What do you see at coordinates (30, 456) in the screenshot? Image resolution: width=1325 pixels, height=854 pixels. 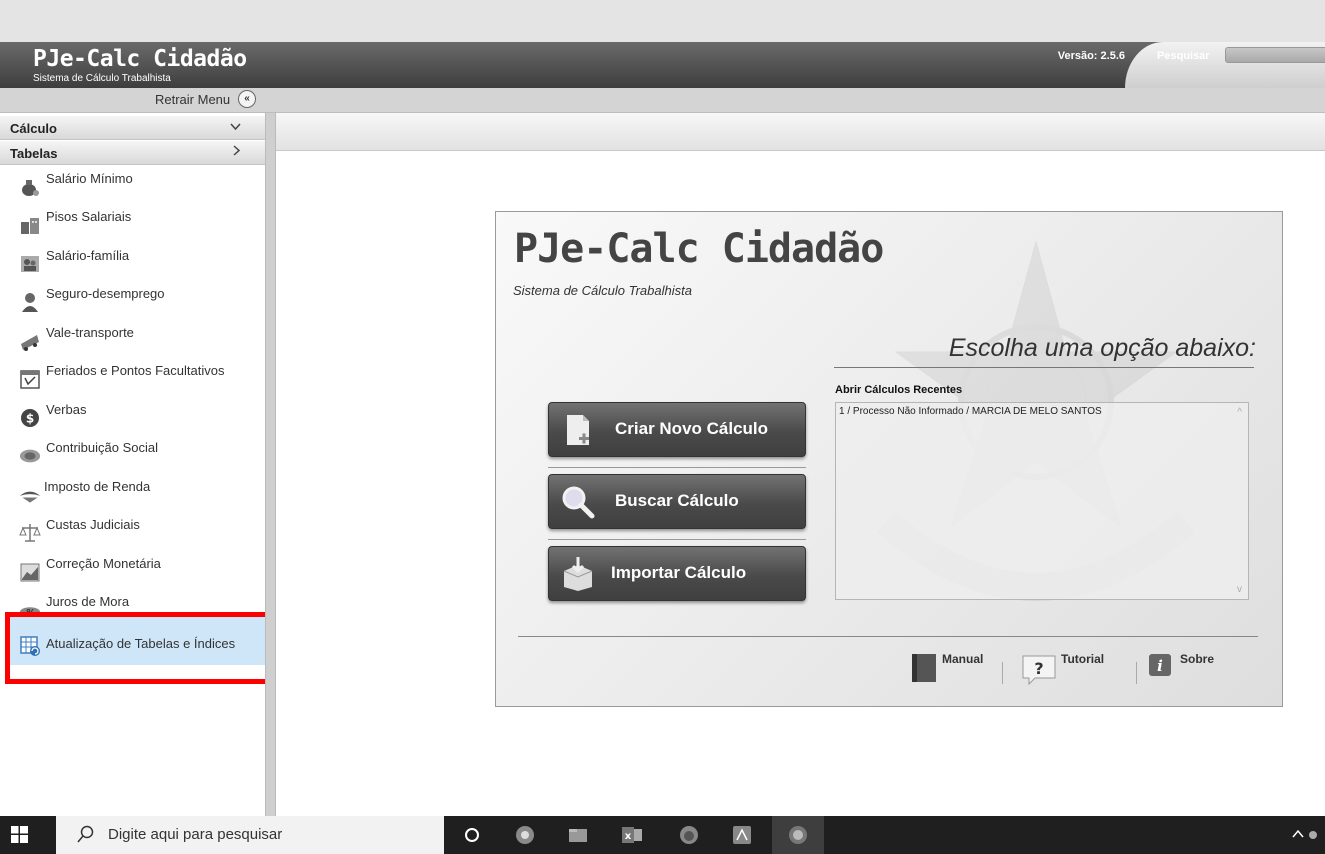 I see `social-contribution-icon` at bounding box center [30, 456].